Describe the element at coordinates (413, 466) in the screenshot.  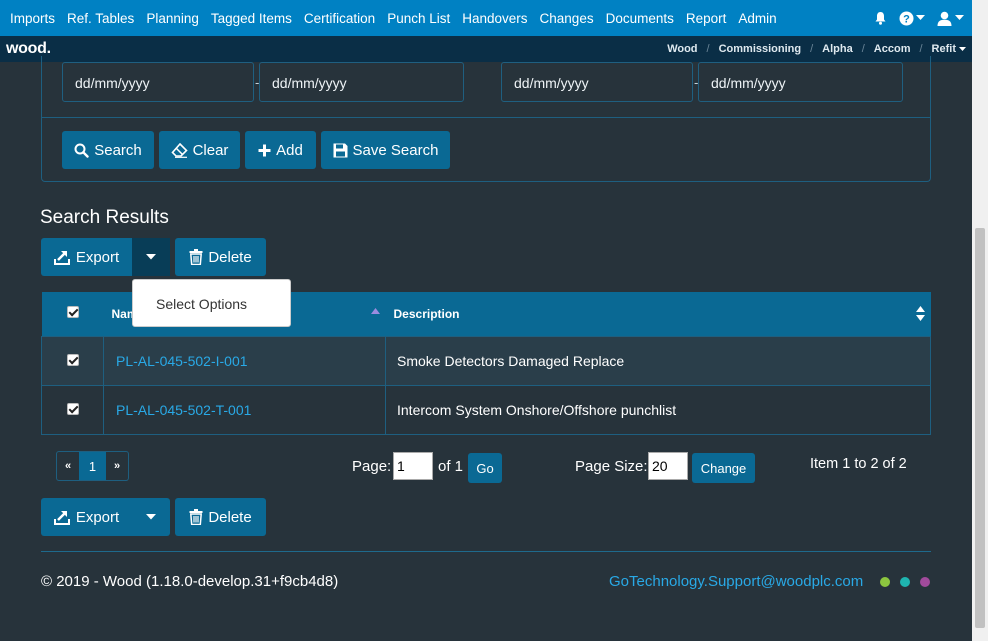
I see `page-number-input: 1` at that location.